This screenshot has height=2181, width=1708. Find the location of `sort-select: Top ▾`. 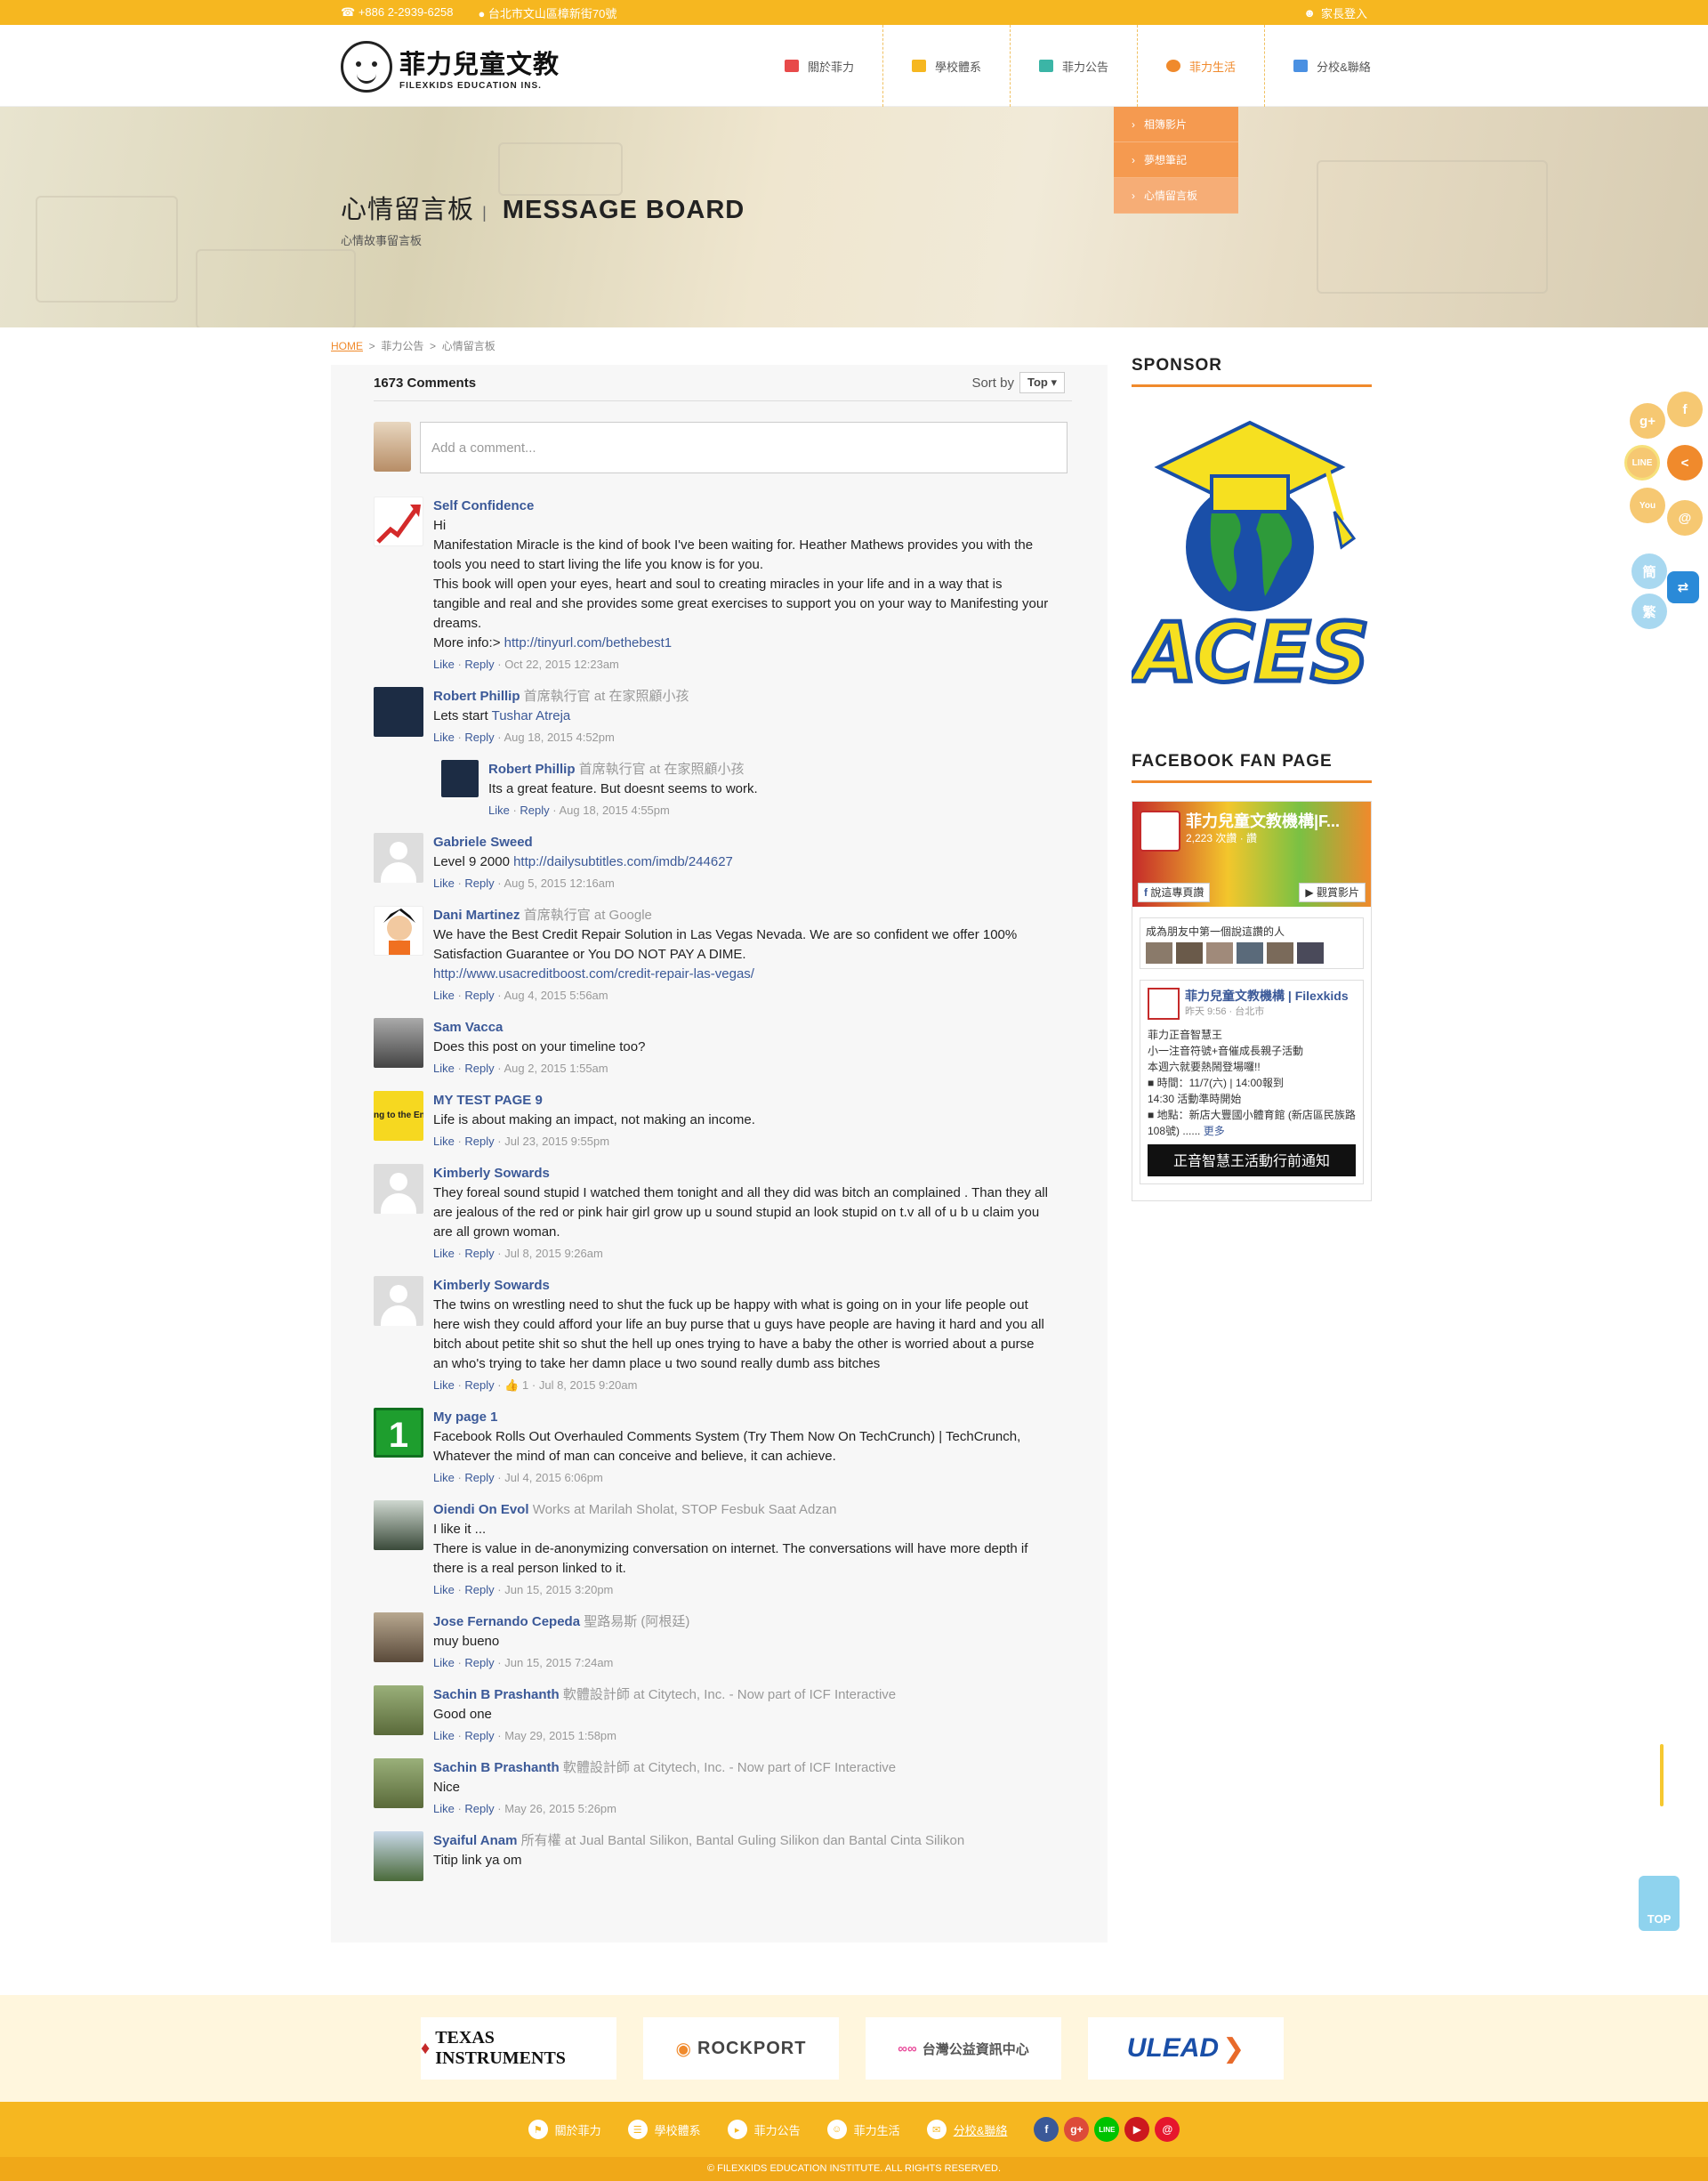

sort-select: Top ▾ is located at coordinates (1042, 382).